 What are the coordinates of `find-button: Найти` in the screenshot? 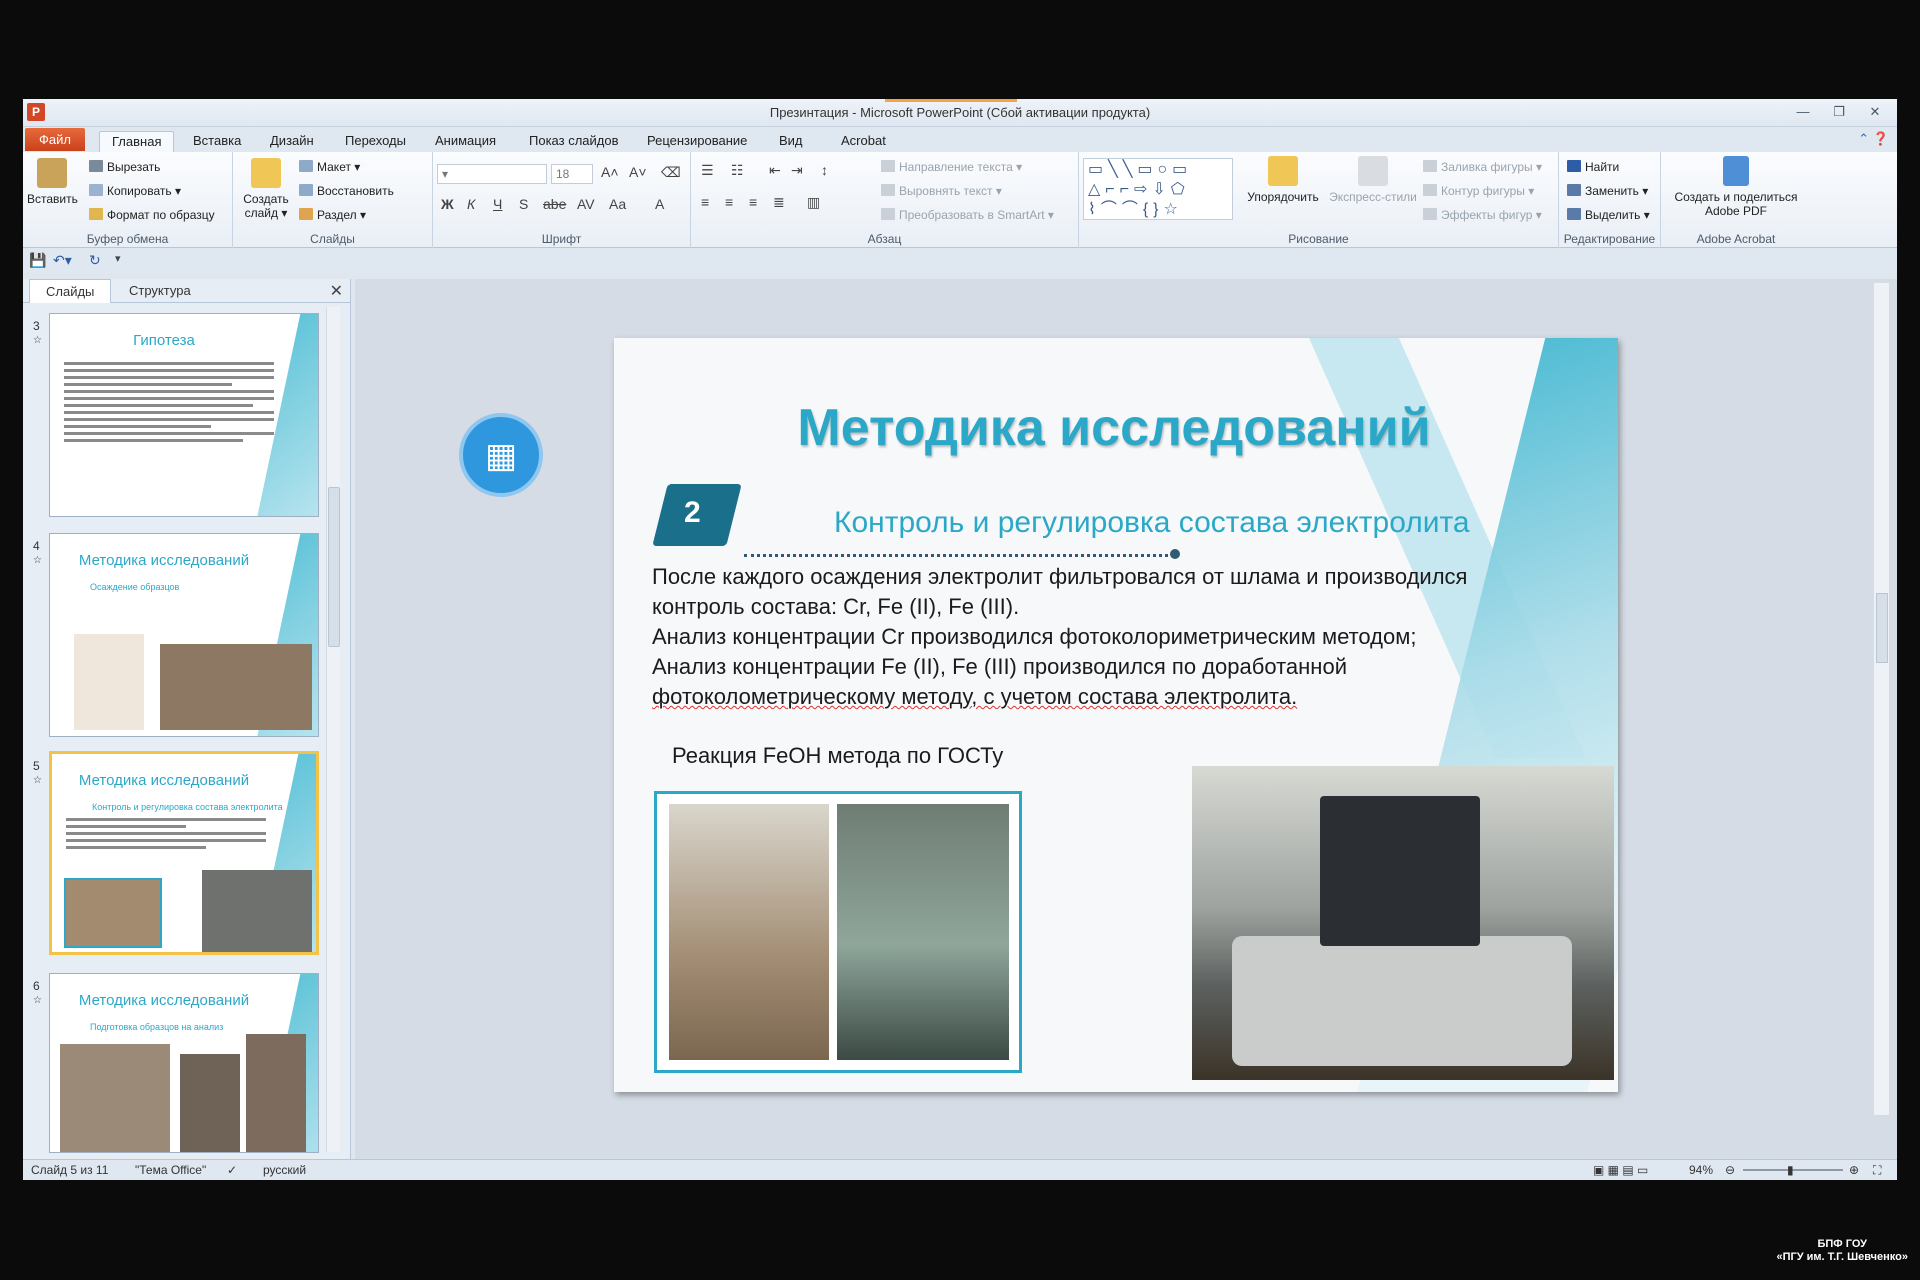 It's located at (1593, 167).